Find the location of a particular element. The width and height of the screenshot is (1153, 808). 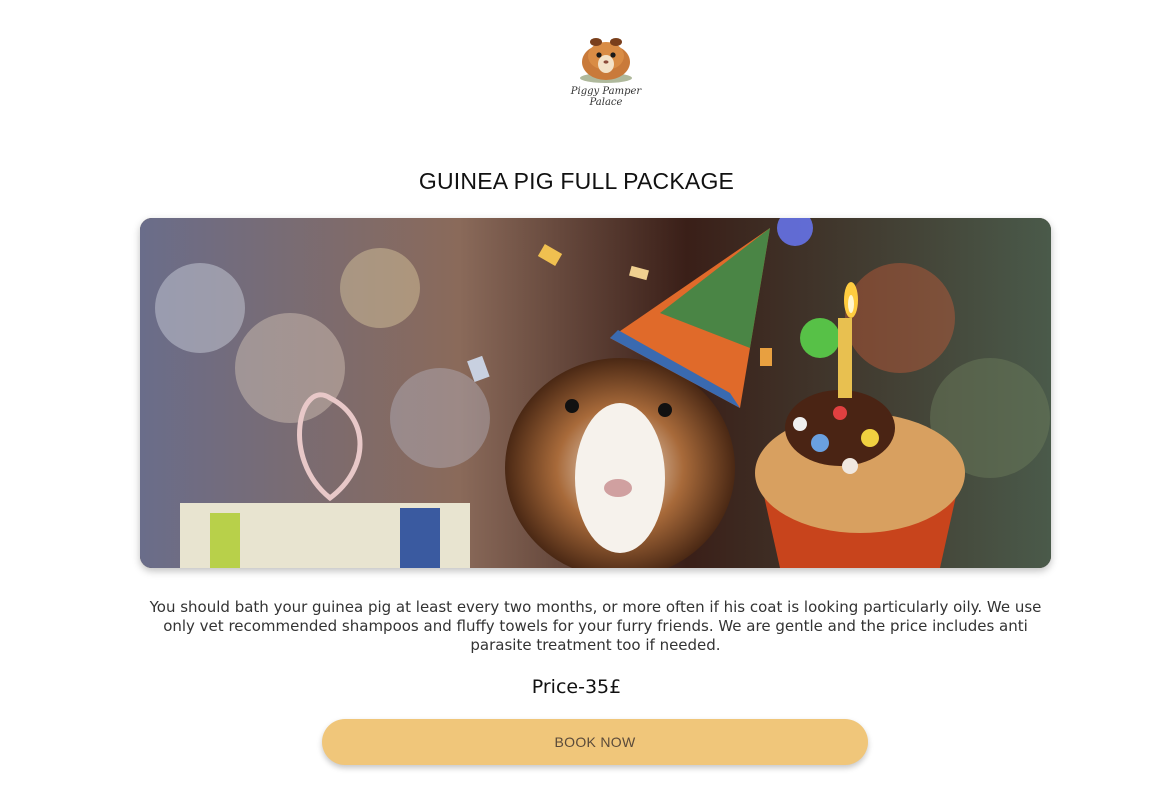

brand-logo: Piggy Pamper Palace is located at coordinates (606, 73).